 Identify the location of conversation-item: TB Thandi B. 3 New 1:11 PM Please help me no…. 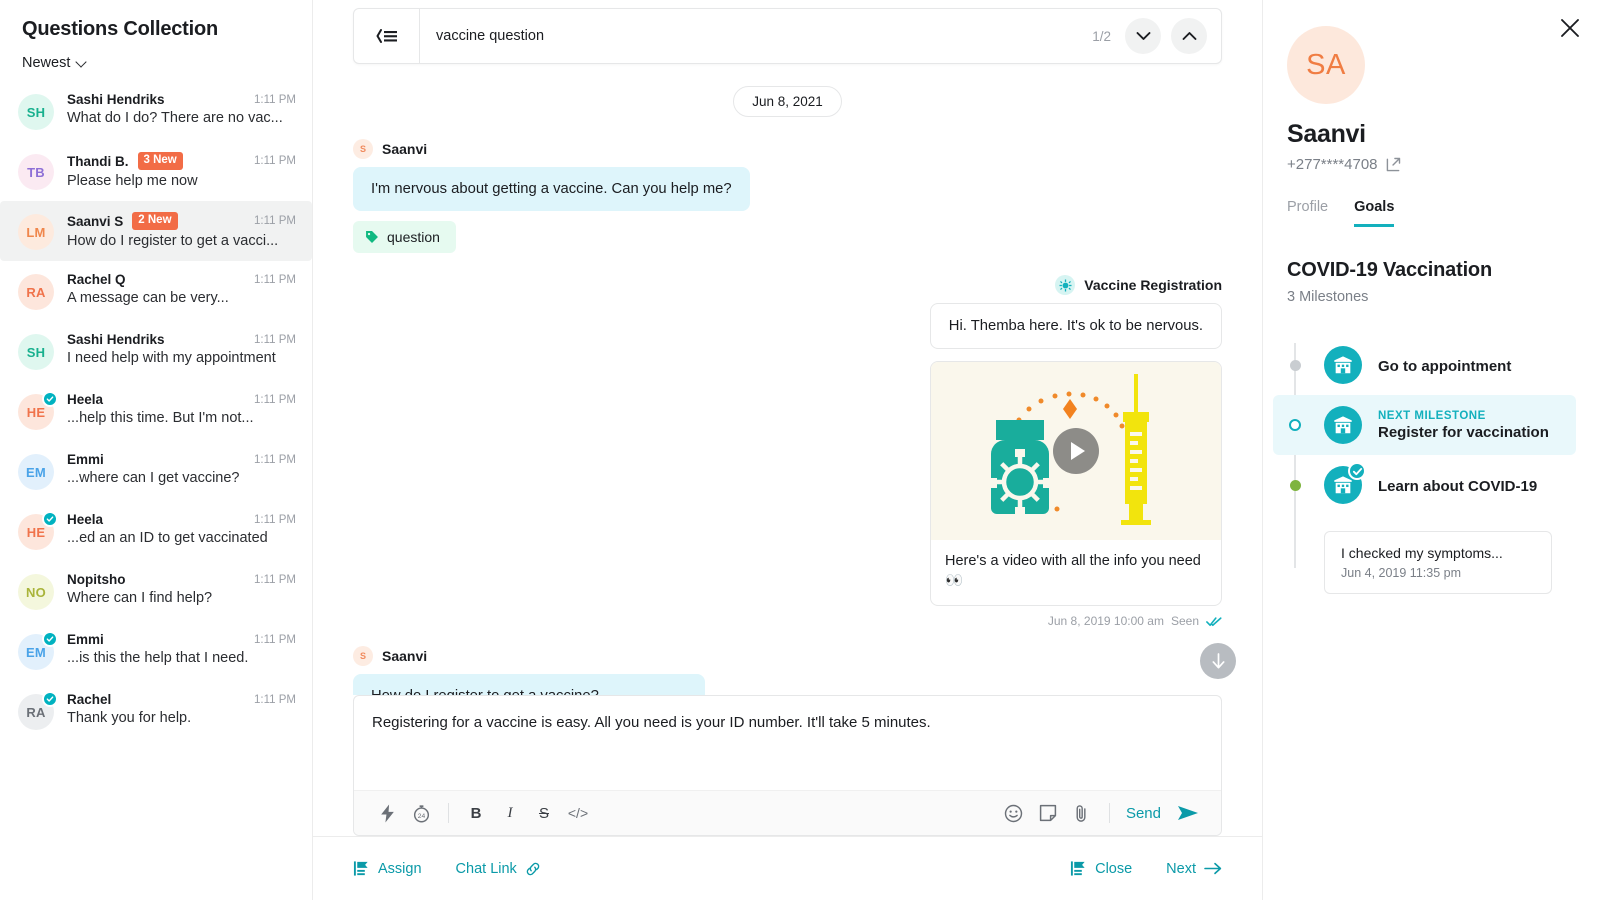
(156, 171).